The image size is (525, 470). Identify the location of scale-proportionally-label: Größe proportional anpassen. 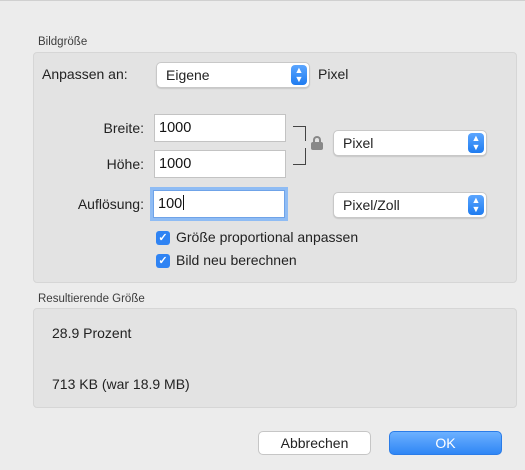
(267, 237).